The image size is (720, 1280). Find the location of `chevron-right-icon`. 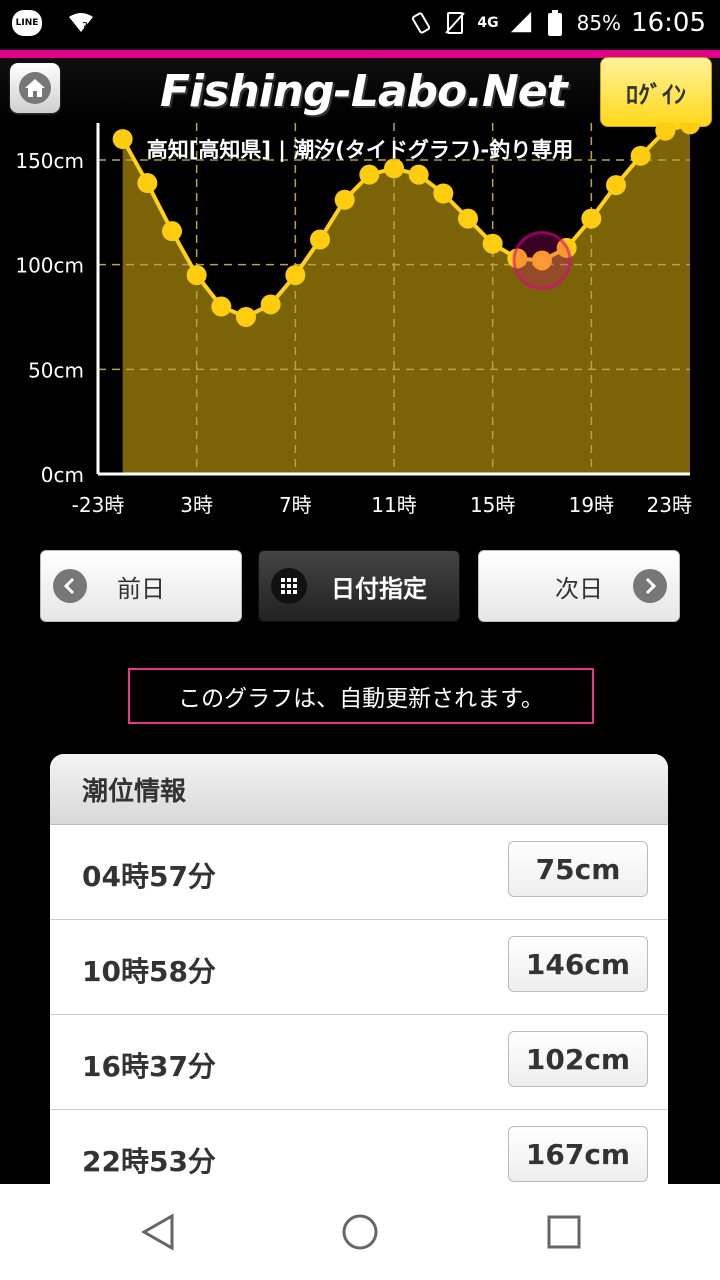

chevron-right-icon is located at coordinates (650, 586).